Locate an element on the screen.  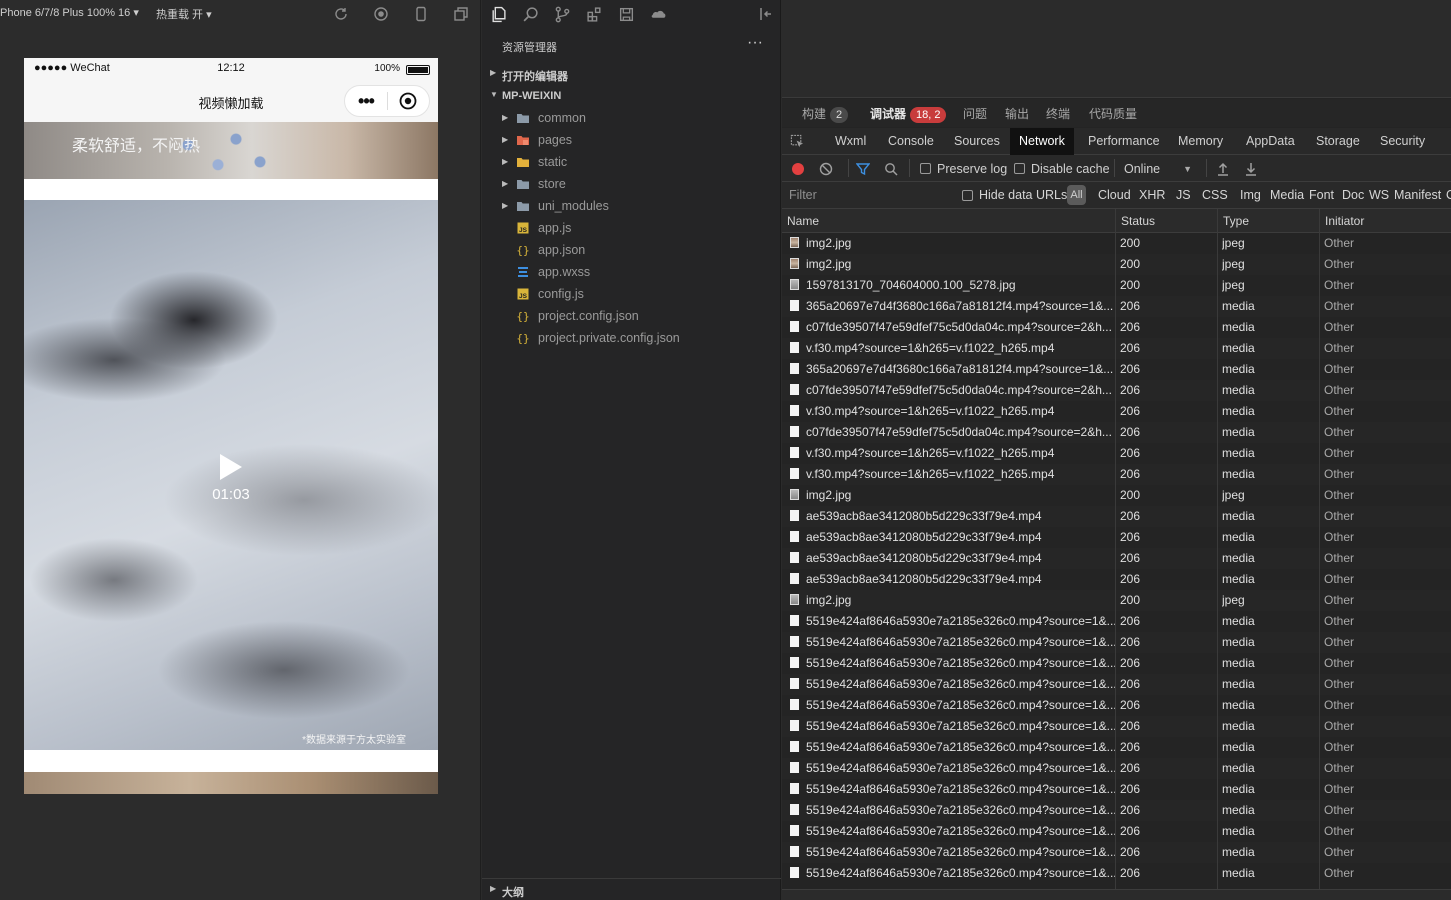
tab-output: 输出 is located at coordinates (1017, 113).